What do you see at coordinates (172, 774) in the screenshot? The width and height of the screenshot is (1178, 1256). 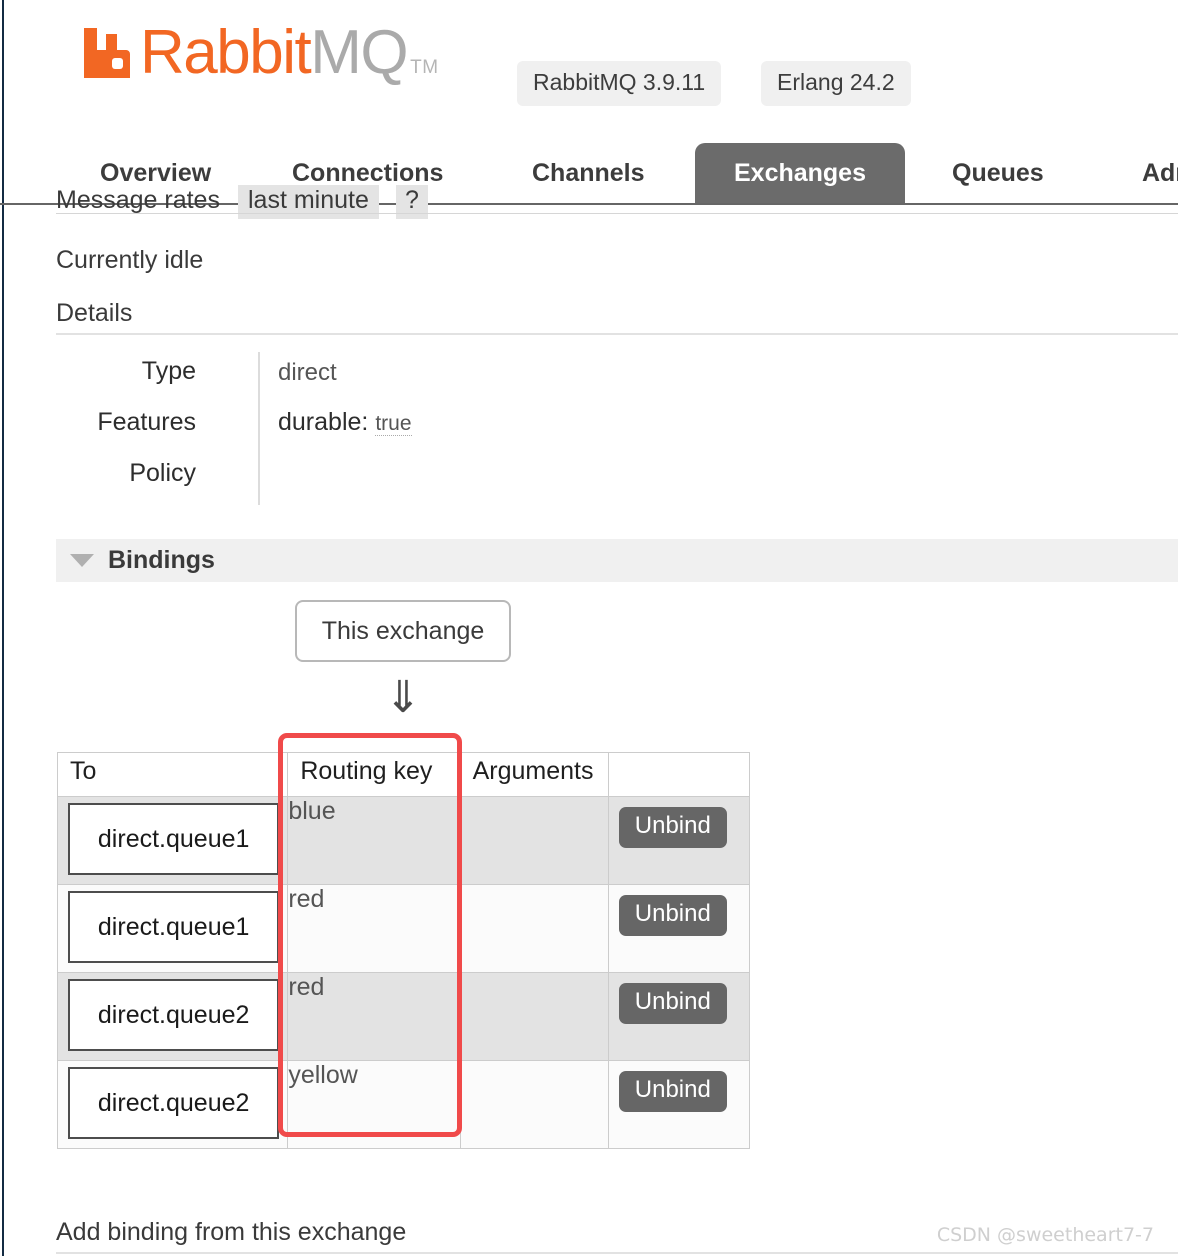 I see `column-header-to: To` at bounding box center [172, 774].